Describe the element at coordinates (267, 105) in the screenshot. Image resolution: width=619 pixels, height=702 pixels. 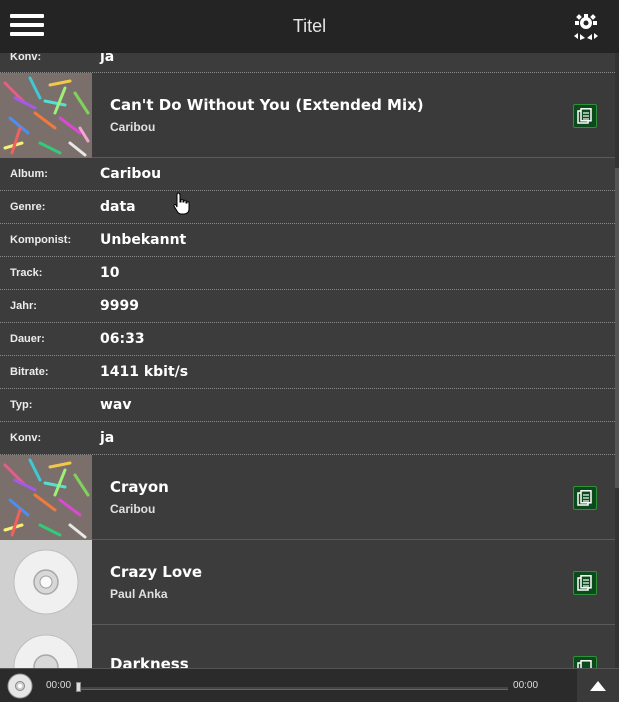
I see `track-title: Can't Do Without You (Extended Mix)` at that location.